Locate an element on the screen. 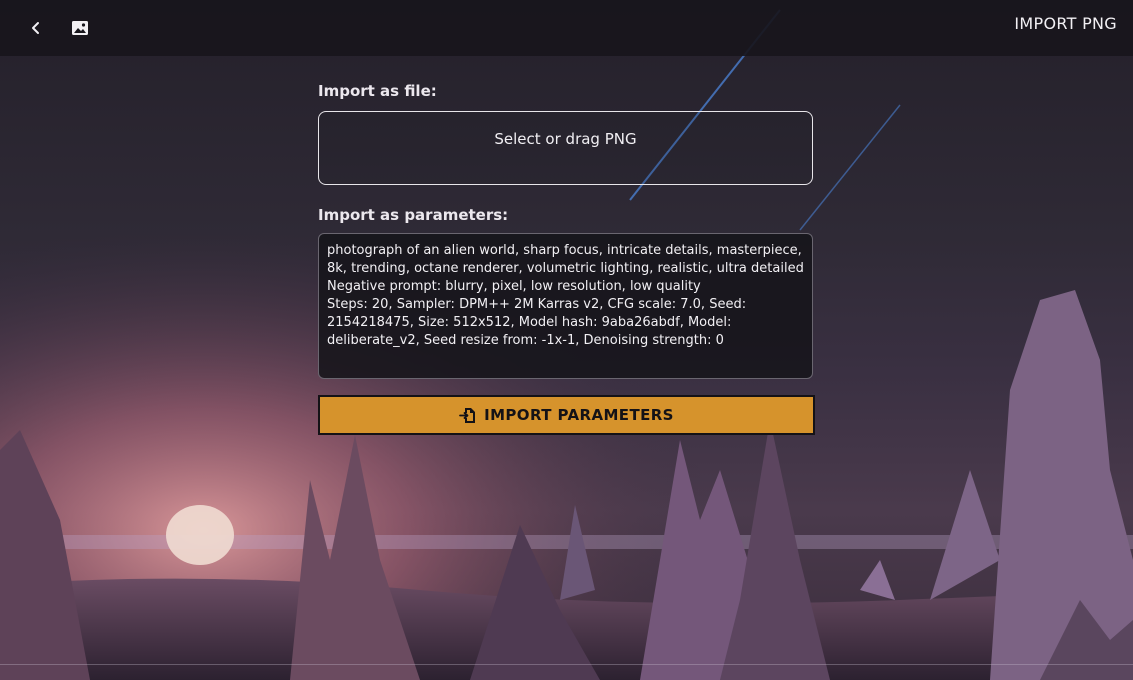 The width and height of the screenshot is (1133, 680). import-params-label: Import as parameters: is located at coordinates (413, 215).